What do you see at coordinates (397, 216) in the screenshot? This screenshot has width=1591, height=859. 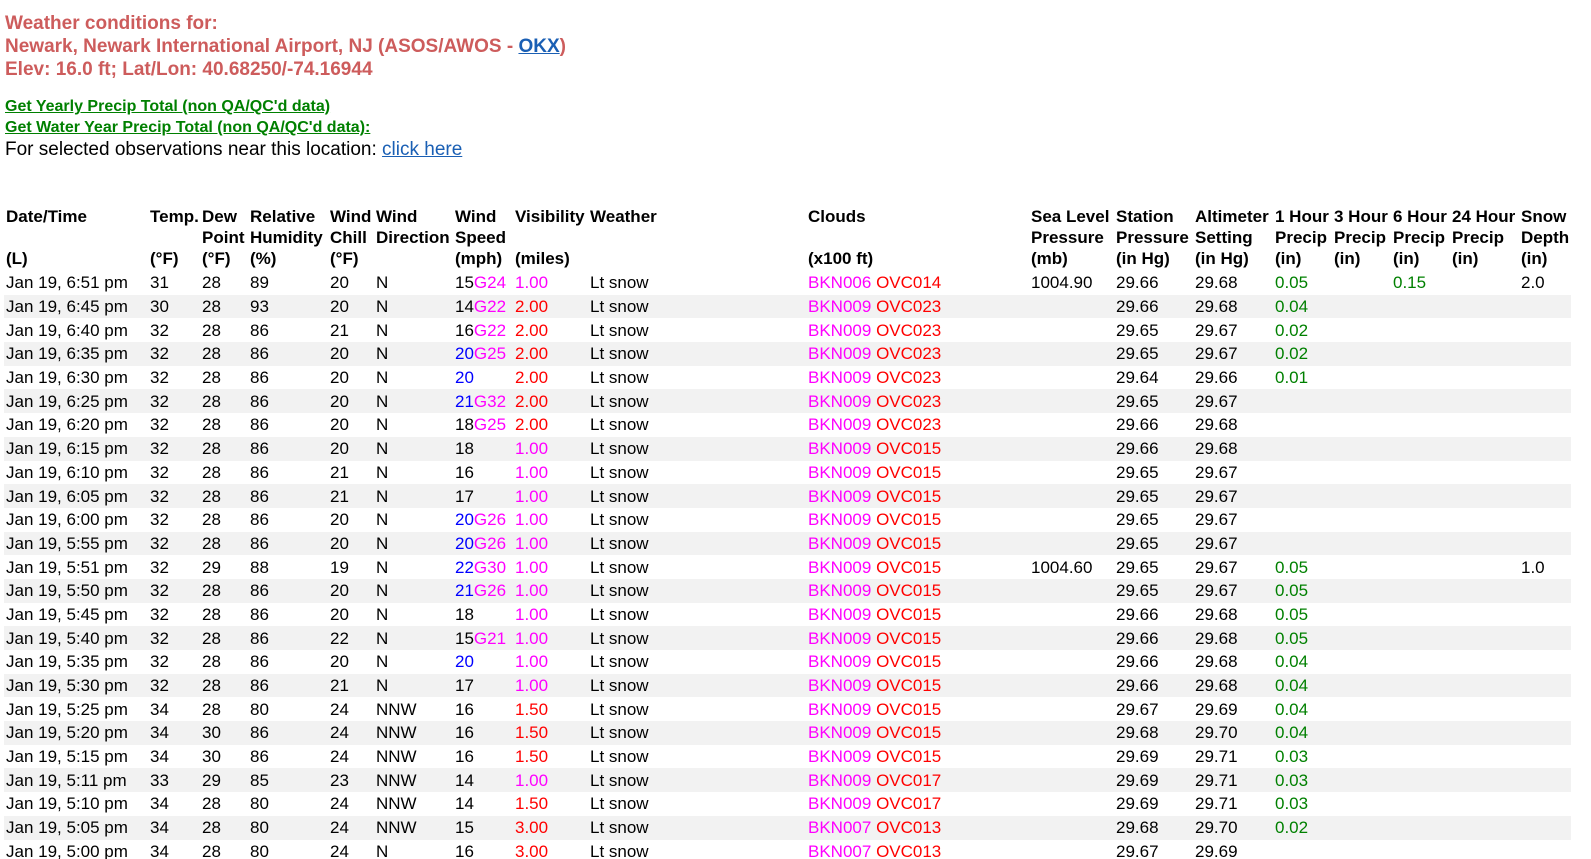 I see `column-header-wdir: Wind` at bounding box center [397, 216].